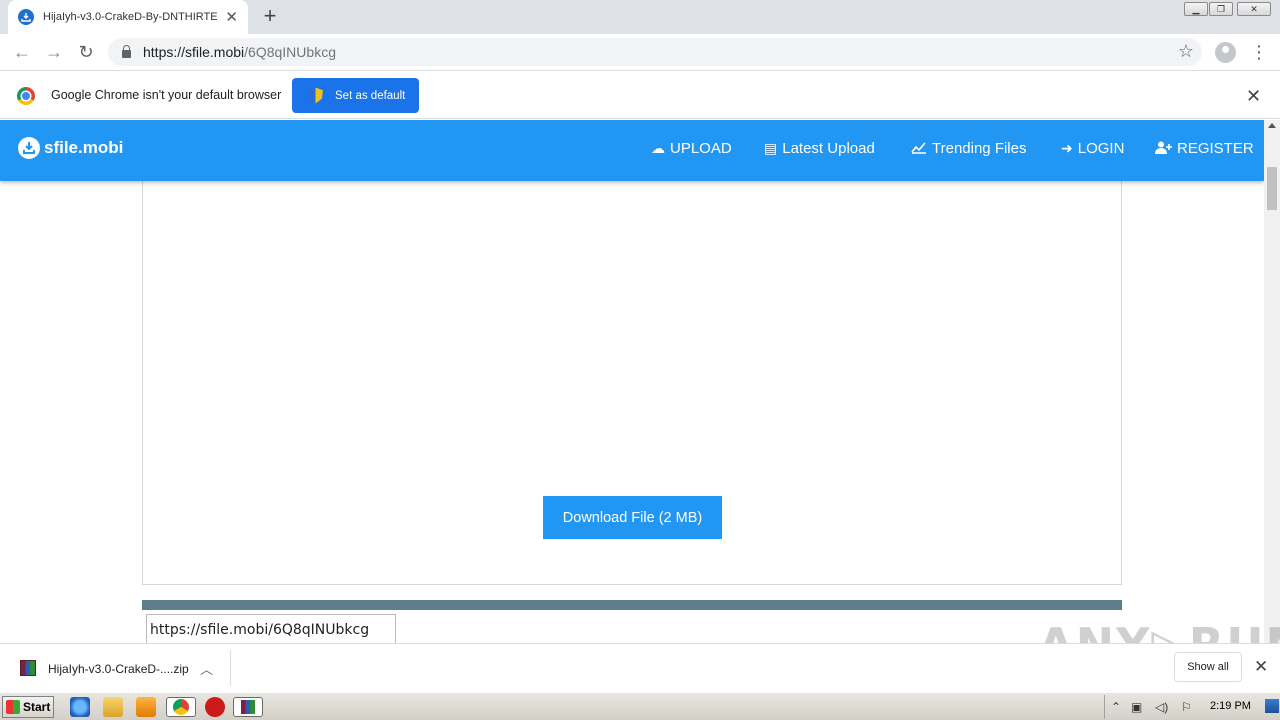 The height and width of the screenshot is (720, 1280). I want to click on nav-login: ➜ LOGIN, so click(1092, 148).